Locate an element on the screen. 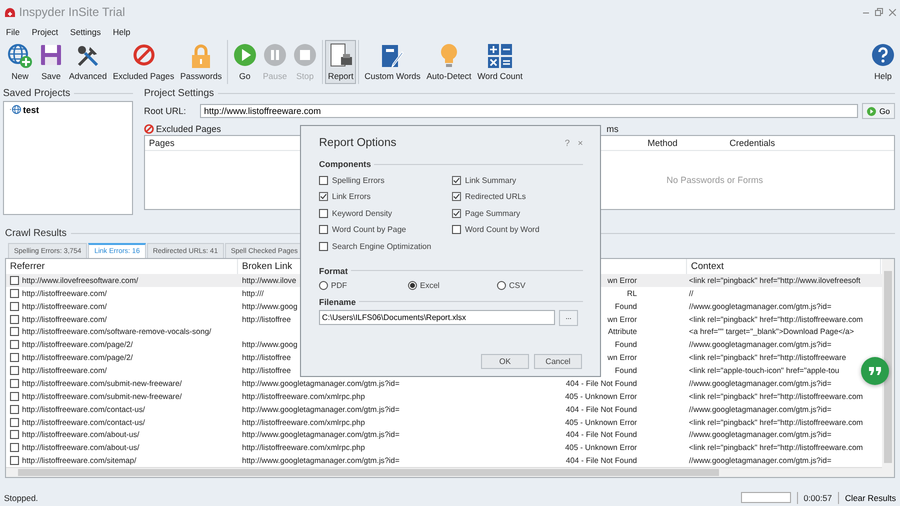 The height and width of the screenshot is (506, 900). pause-icon is located at coordinates (274, 55).